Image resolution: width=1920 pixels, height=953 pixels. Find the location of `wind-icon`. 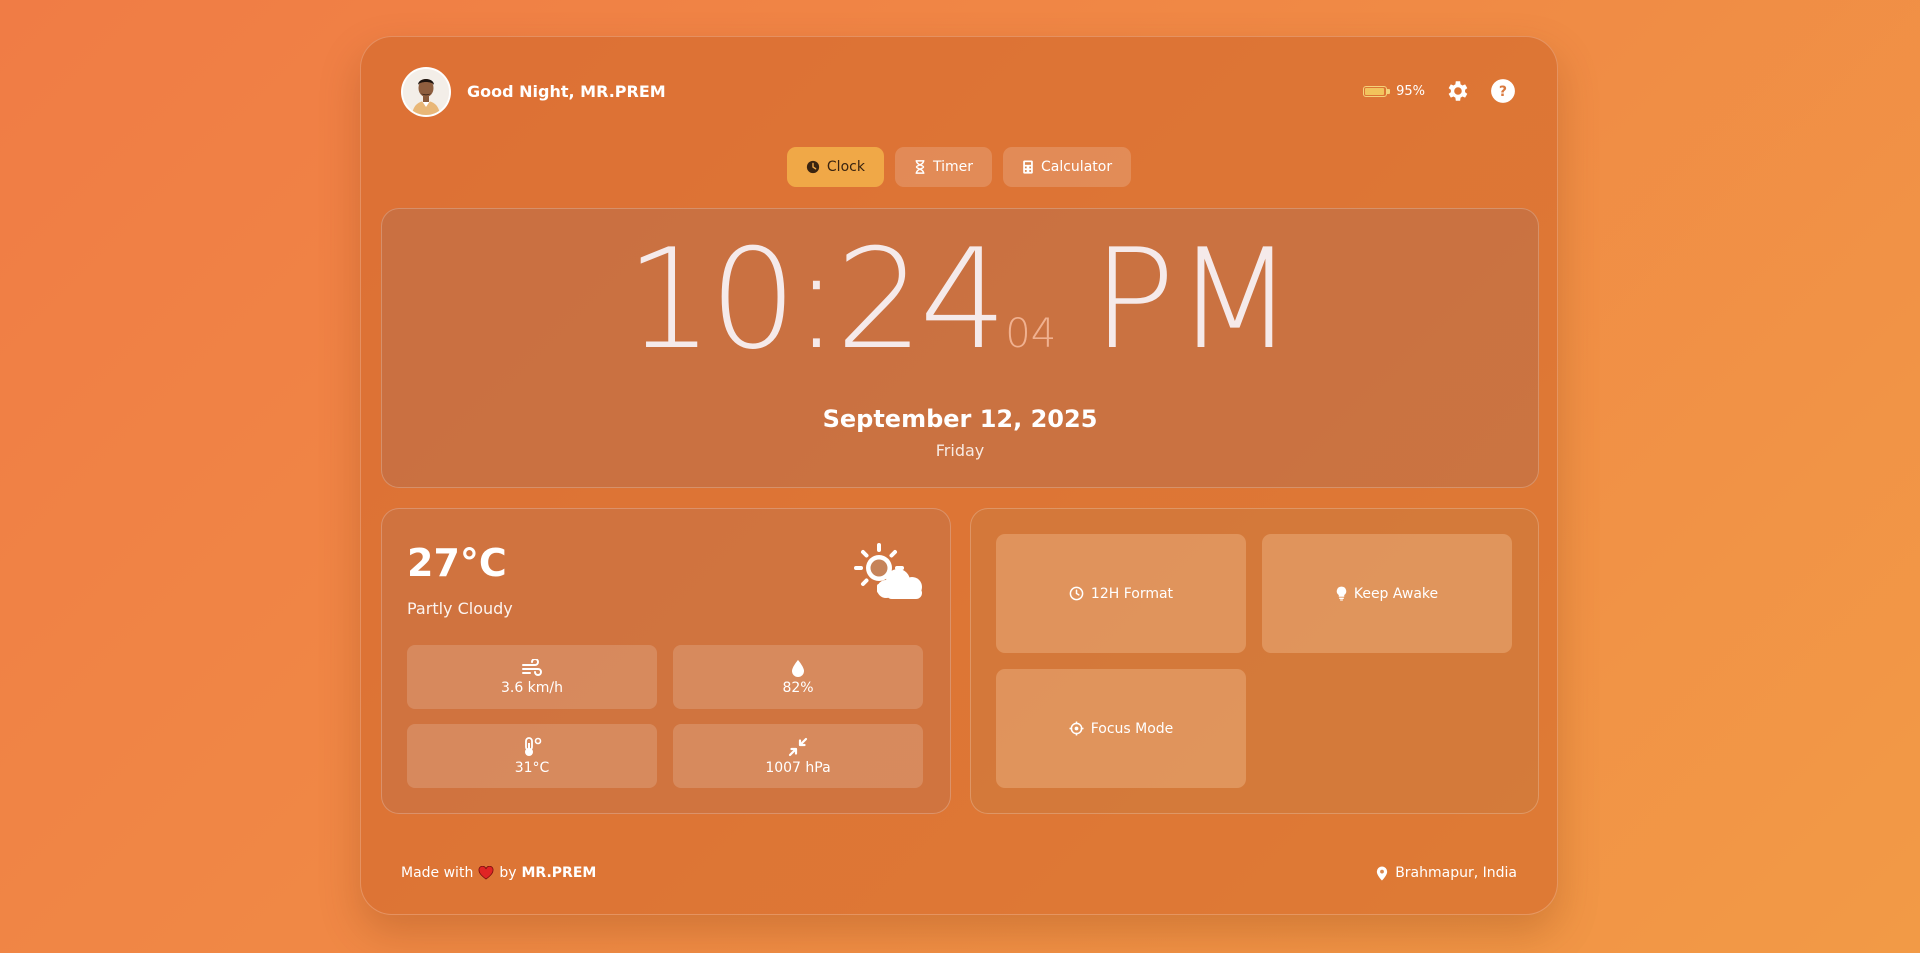

wind-icon is located at coordinates (532, 667).